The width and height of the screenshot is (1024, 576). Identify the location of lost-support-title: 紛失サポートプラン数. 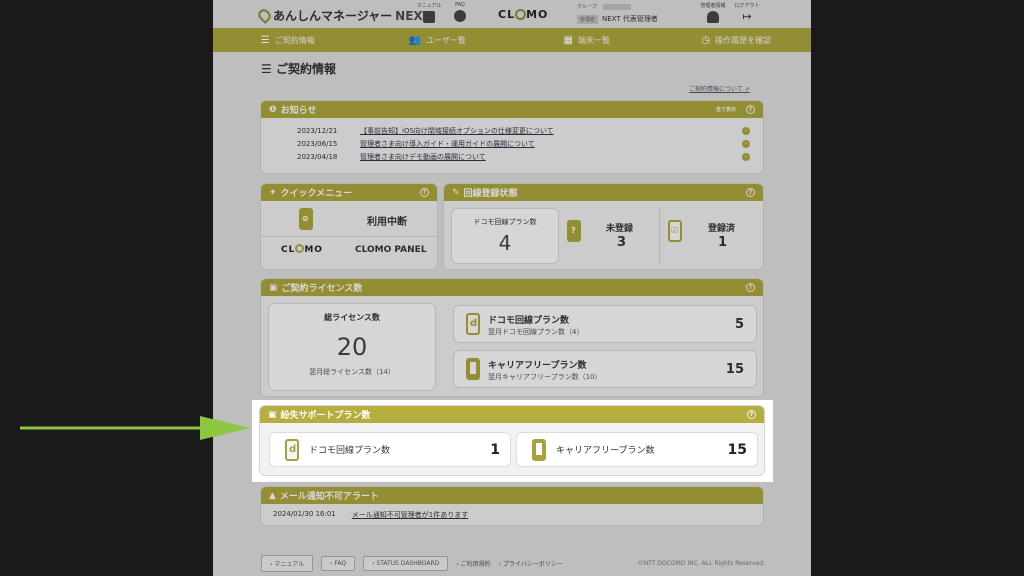
(325, 416).